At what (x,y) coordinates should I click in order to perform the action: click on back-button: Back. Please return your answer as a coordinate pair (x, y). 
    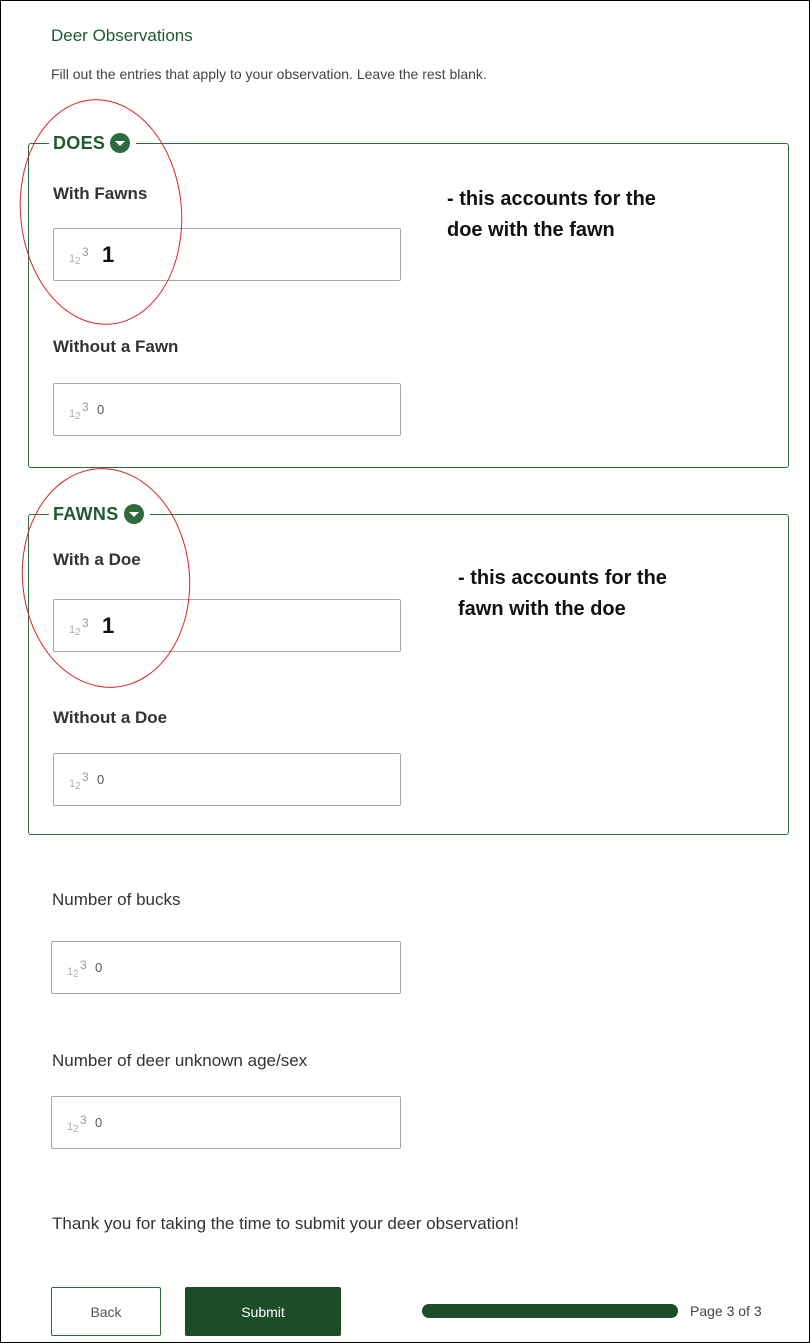
    Looking at the image, I should click on (106, 1311).